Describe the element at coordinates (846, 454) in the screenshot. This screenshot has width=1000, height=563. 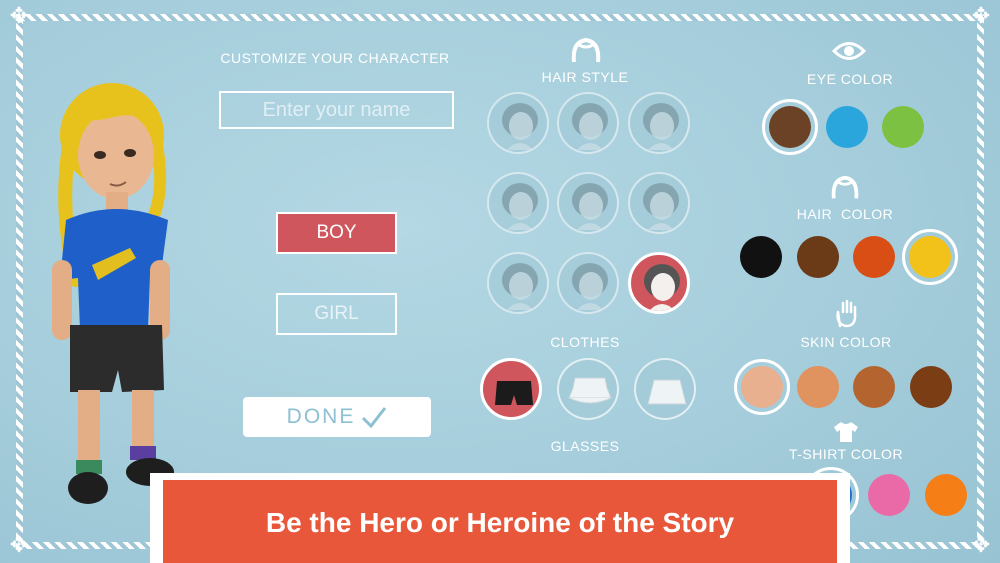
I see `tshirt-color-label: T-SHIRT COLOR` at that location.